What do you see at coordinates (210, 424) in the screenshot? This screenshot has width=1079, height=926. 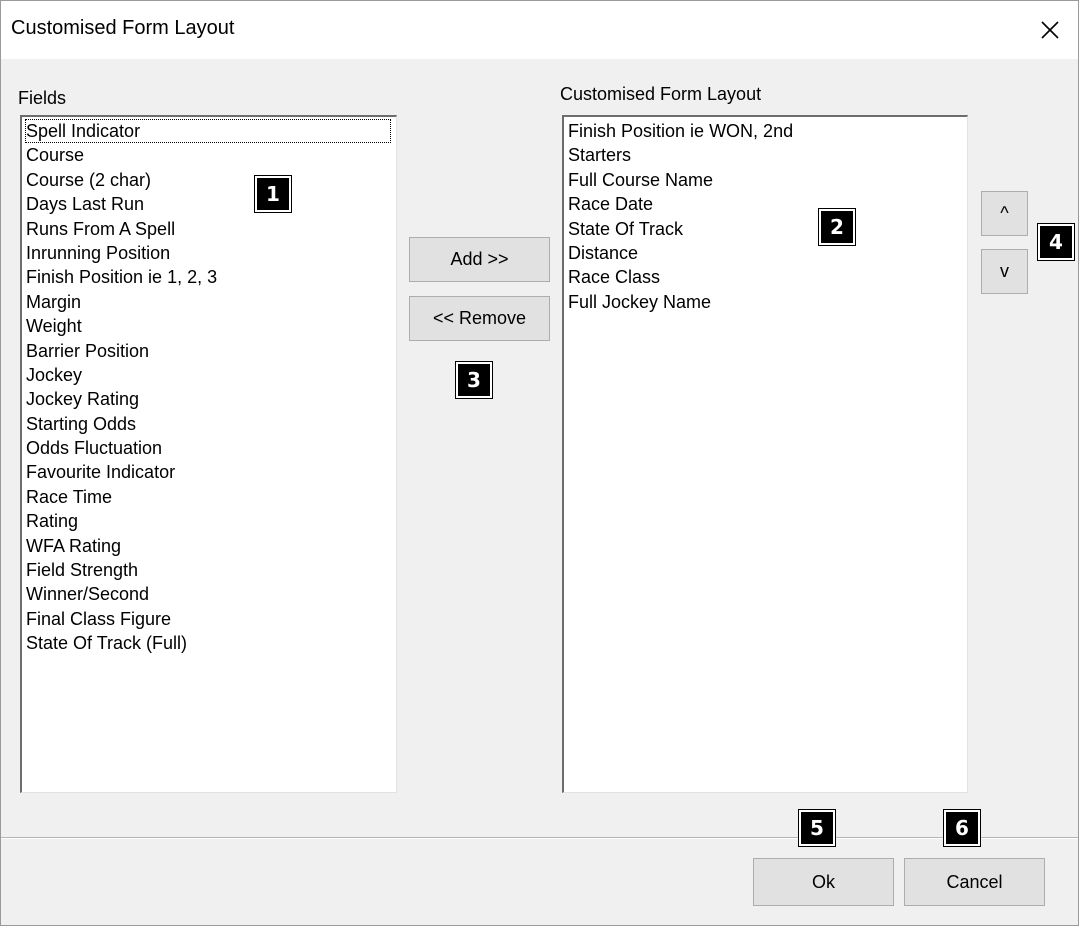 I see `list-item: Starting Odds` at bounding box center [210, 424].